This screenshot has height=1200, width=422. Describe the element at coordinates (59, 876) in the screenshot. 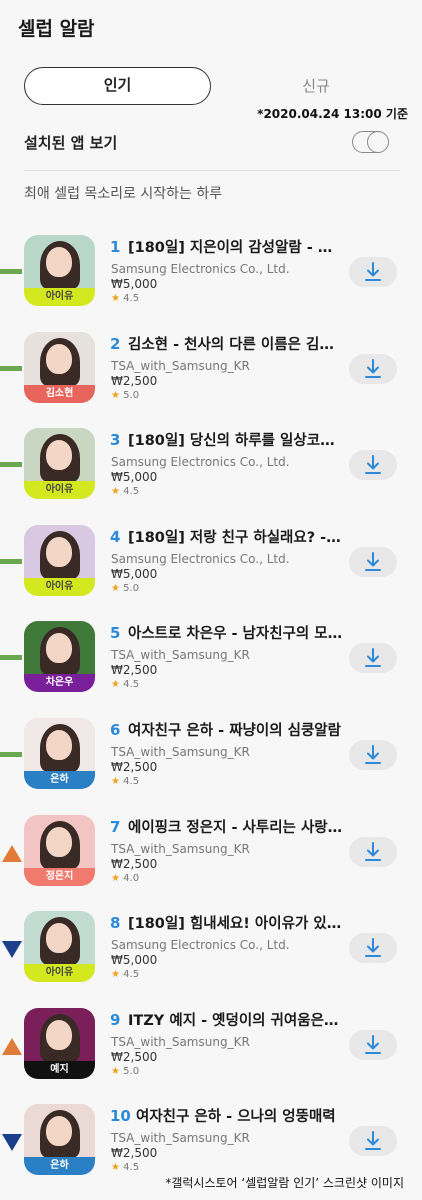

I see `celeb-name-label: 정은지` at that location.